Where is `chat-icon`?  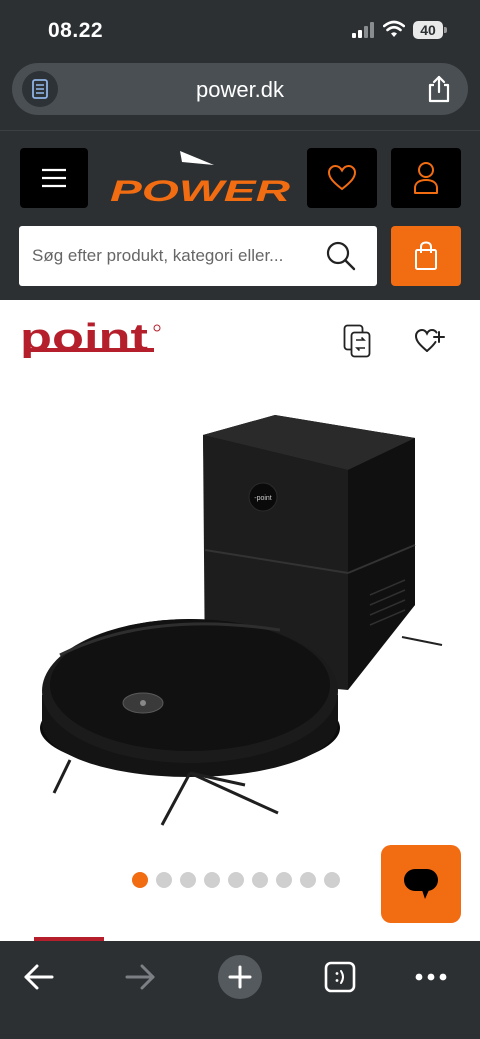 chat-icon is located at coordinates (421, 884).